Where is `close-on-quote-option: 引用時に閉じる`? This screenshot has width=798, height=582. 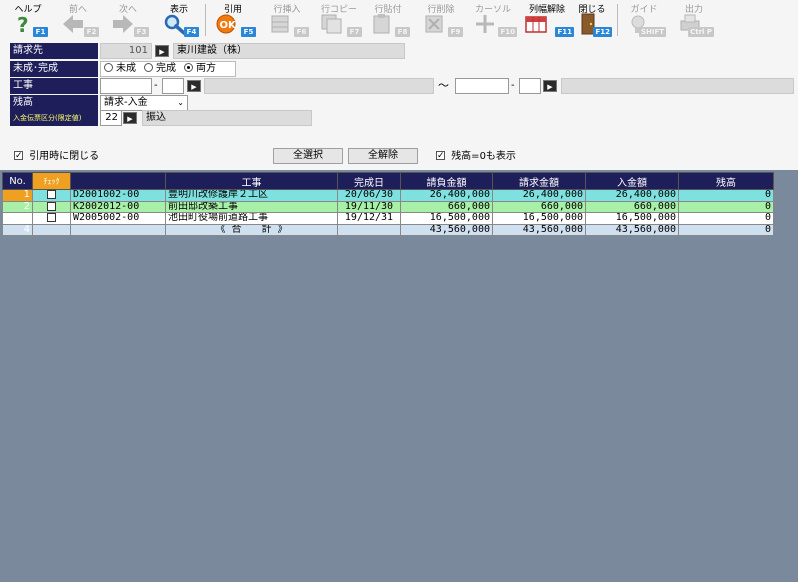 close-on-quote-option: 引用時に閉じる is located at coordinates (56, 156).